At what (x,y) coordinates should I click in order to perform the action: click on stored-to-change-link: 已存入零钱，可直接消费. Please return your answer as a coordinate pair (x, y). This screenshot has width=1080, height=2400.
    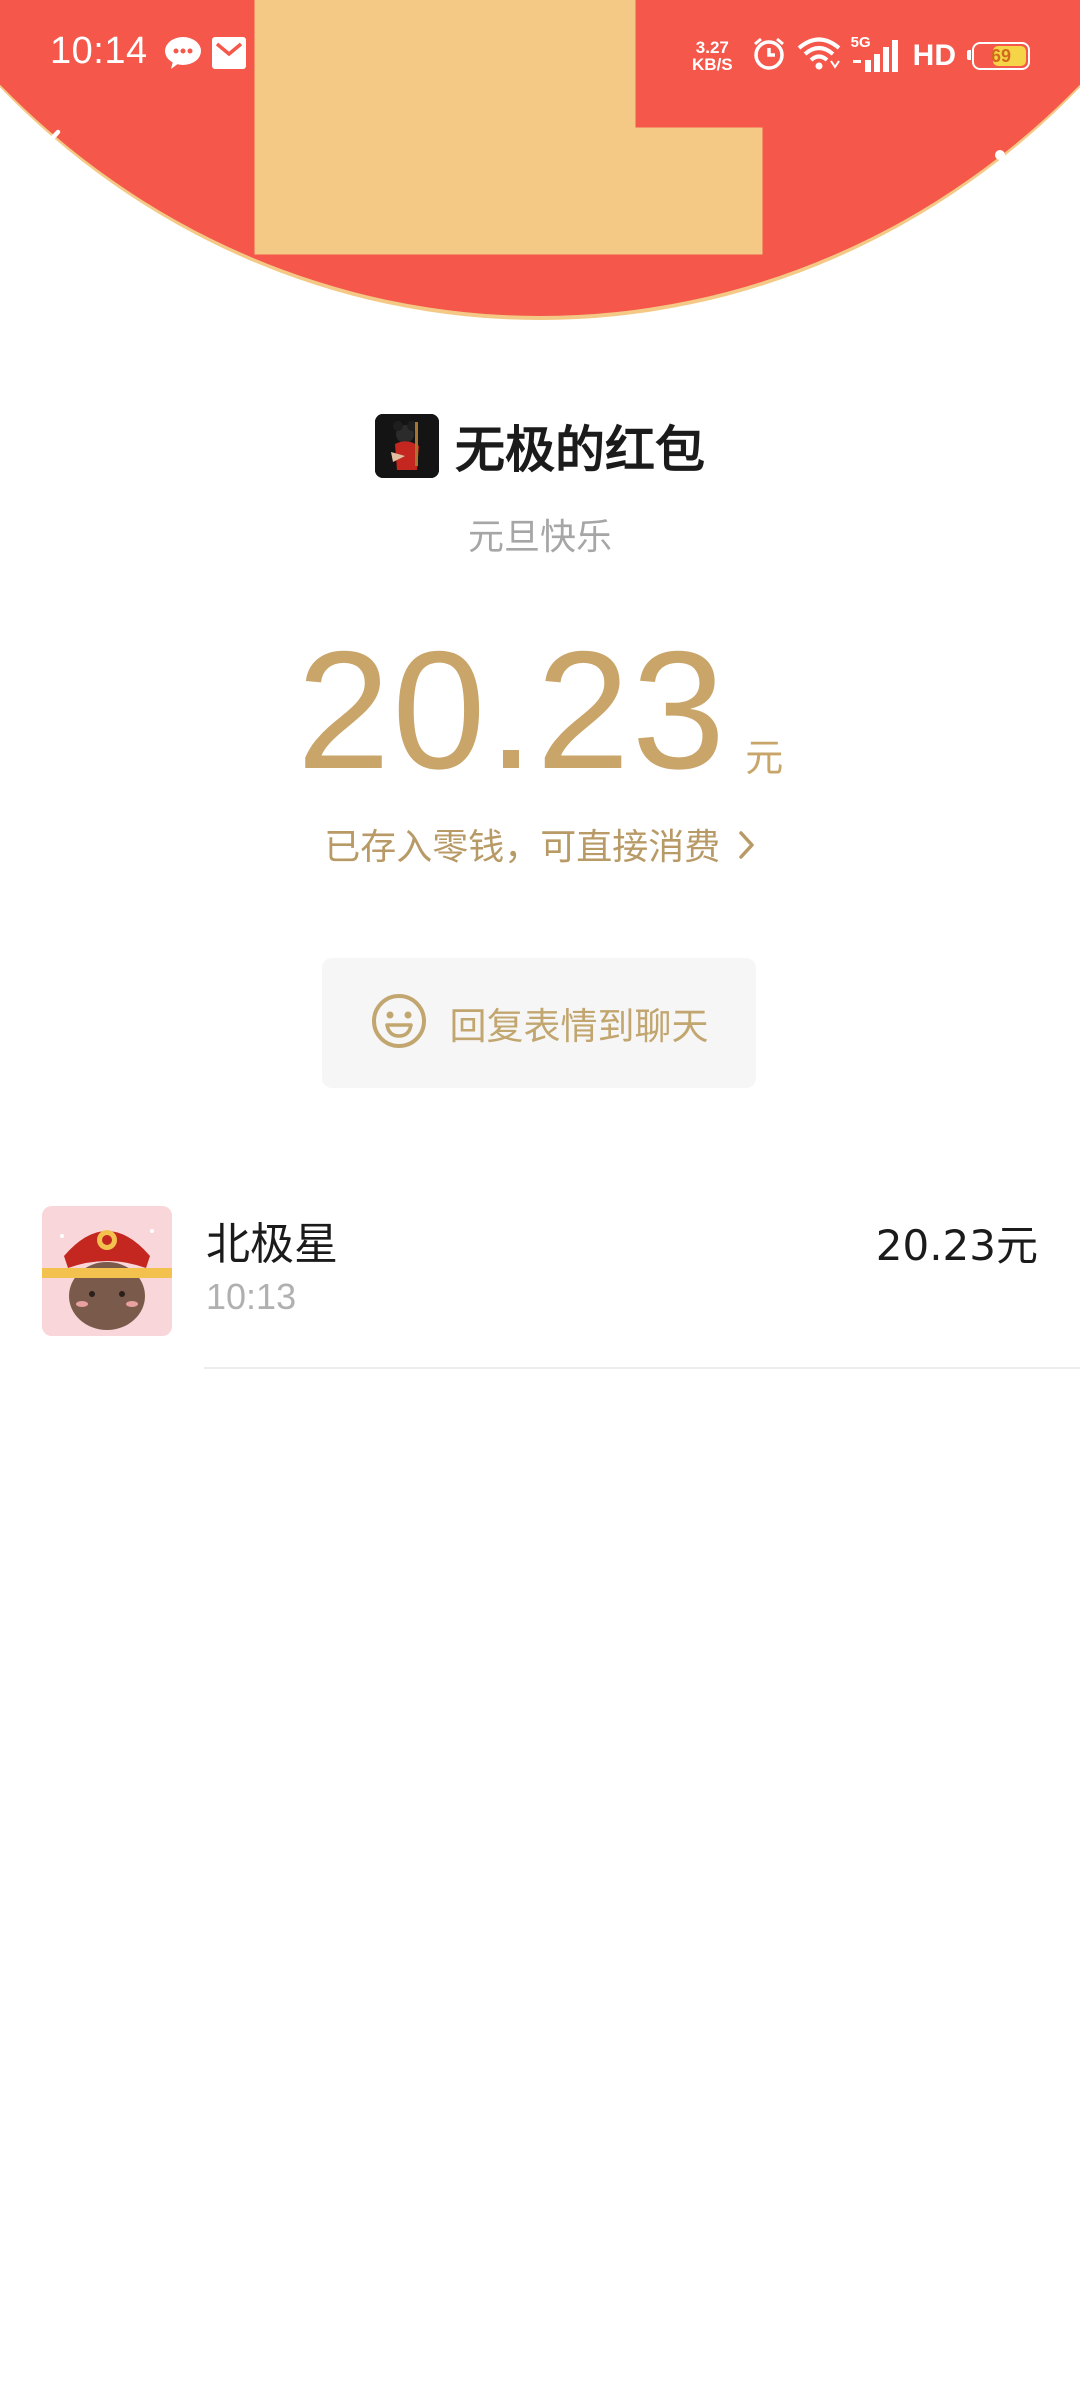
    Looking at the image, I should click on (540, 844).